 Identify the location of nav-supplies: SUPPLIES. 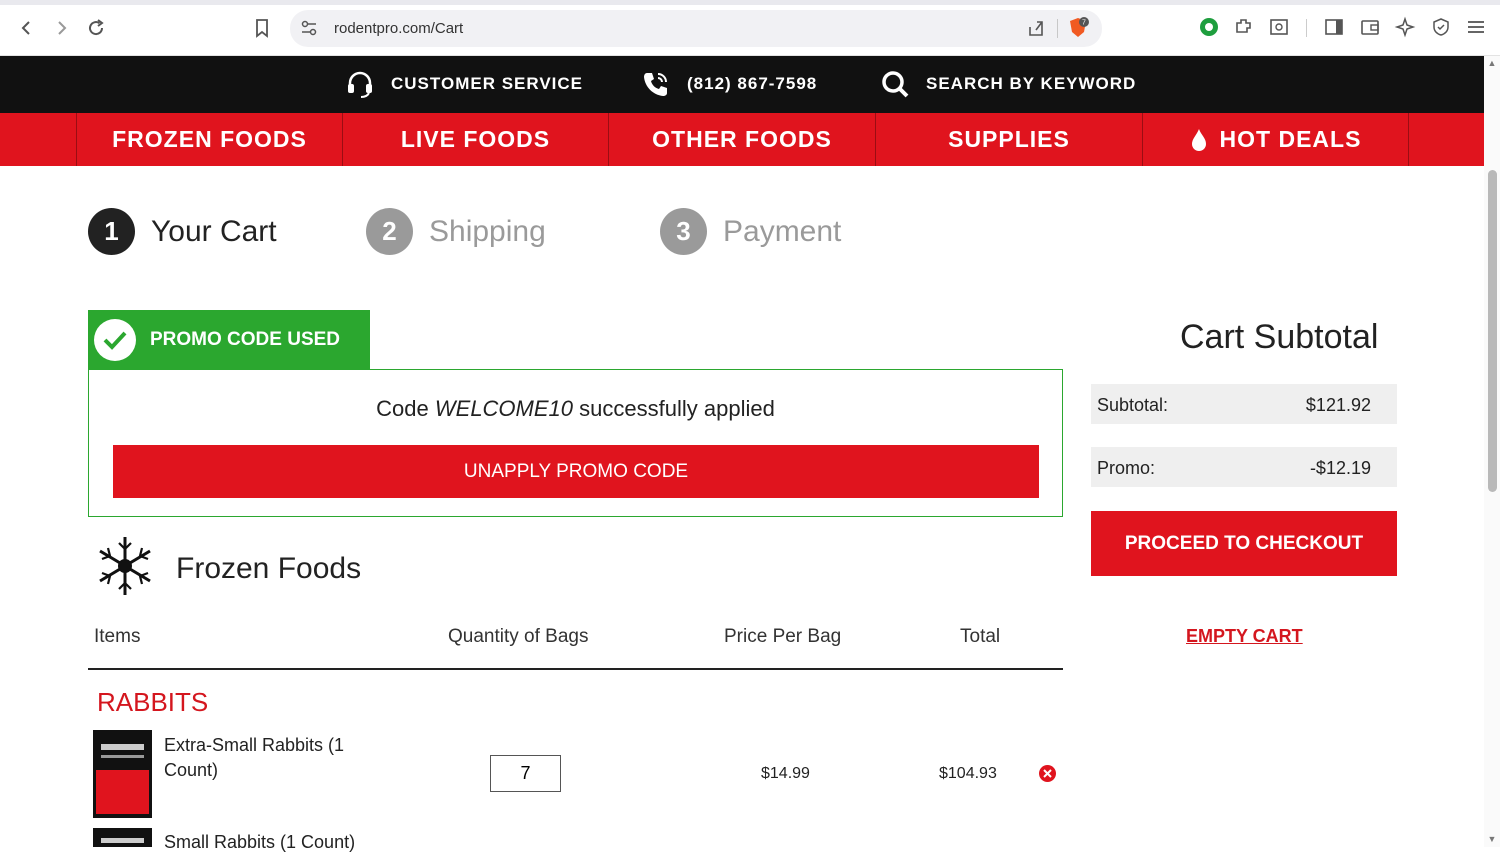
(1008, 139).